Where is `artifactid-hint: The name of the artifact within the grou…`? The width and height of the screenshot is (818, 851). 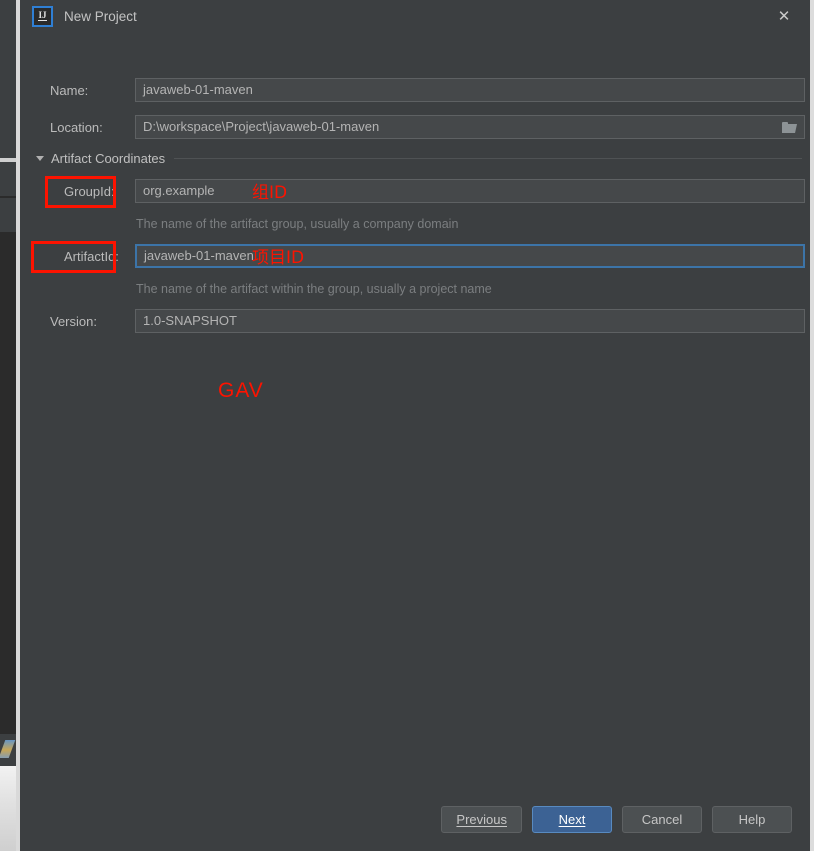
artifactid-hint: The name of the artifact within the grou… is located at coordinates (314, 289).